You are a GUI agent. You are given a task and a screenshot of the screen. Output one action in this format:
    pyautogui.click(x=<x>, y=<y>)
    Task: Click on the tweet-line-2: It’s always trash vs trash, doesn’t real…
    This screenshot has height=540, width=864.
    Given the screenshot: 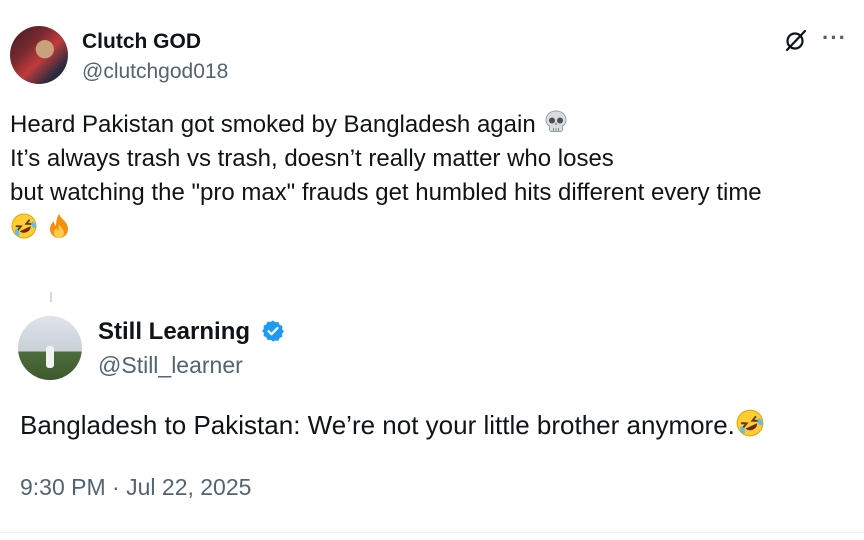 What is the action you would take?
    pyautogui.click(x=312, y=158)
    